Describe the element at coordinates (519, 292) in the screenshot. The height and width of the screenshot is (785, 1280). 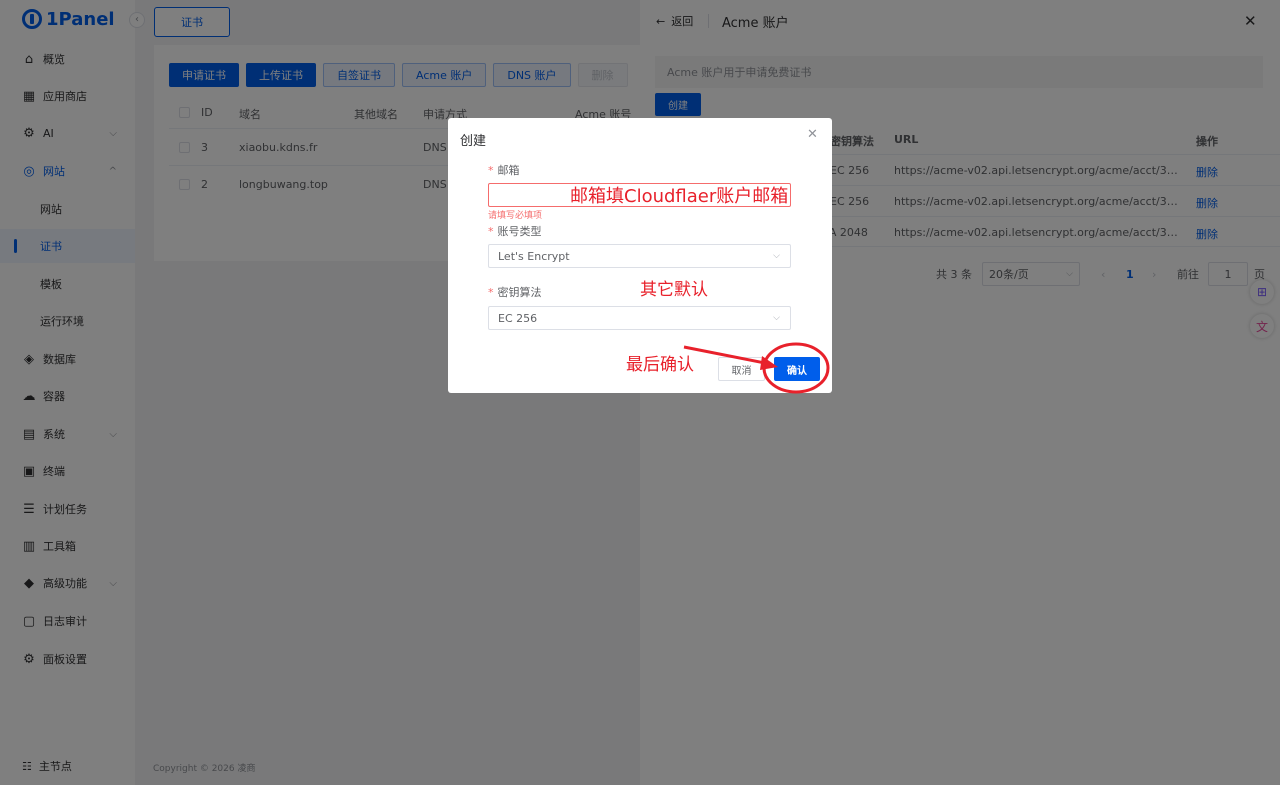
I see `key-algo-label-text: 密钥算法` at that location.